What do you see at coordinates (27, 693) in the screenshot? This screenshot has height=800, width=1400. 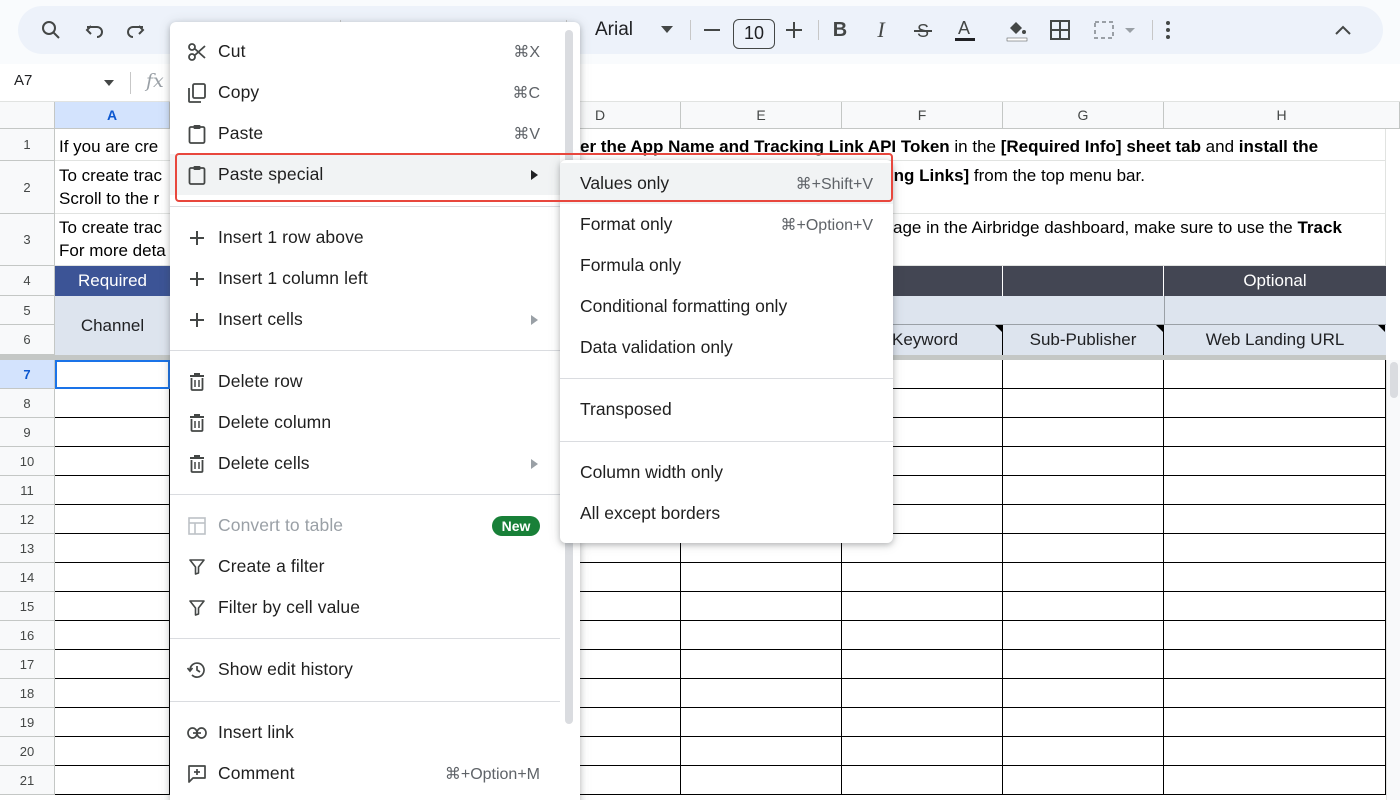 I see `row-header: 18` at bounding box center [27, 693].